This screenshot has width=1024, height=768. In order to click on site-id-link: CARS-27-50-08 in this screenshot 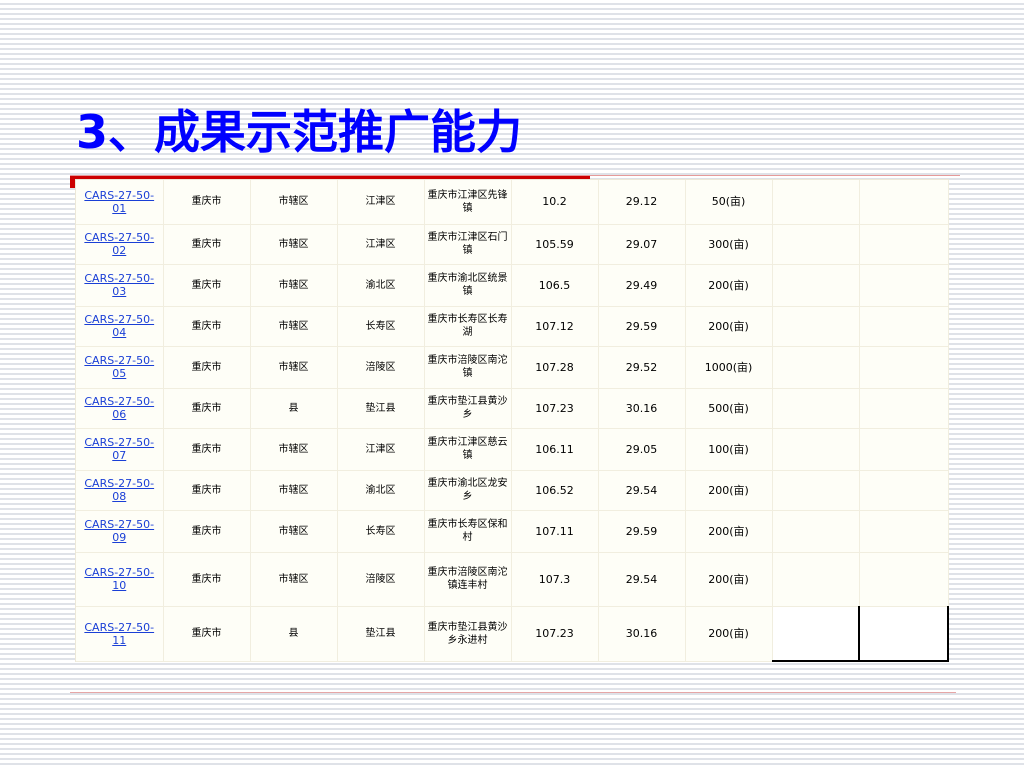, I will do `click(119, 490)`.